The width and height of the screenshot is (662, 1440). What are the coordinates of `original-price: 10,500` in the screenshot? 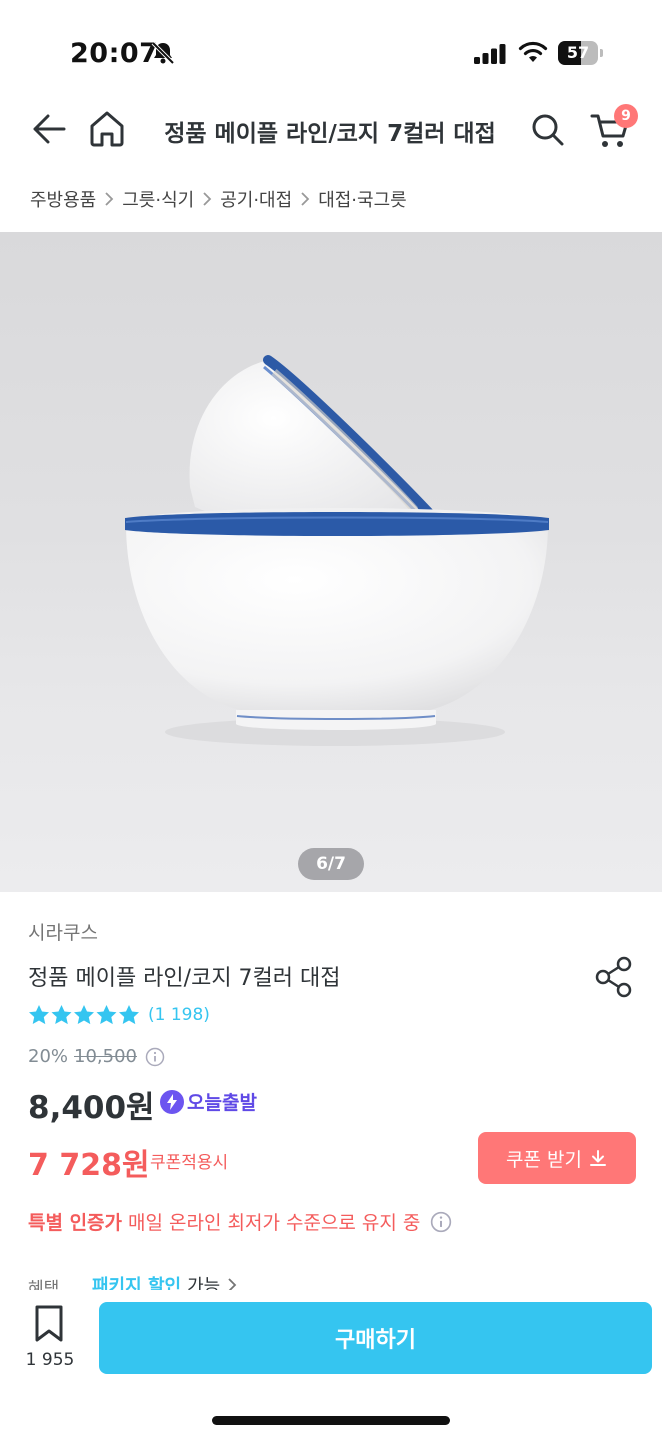 It's located at (105, 1056).